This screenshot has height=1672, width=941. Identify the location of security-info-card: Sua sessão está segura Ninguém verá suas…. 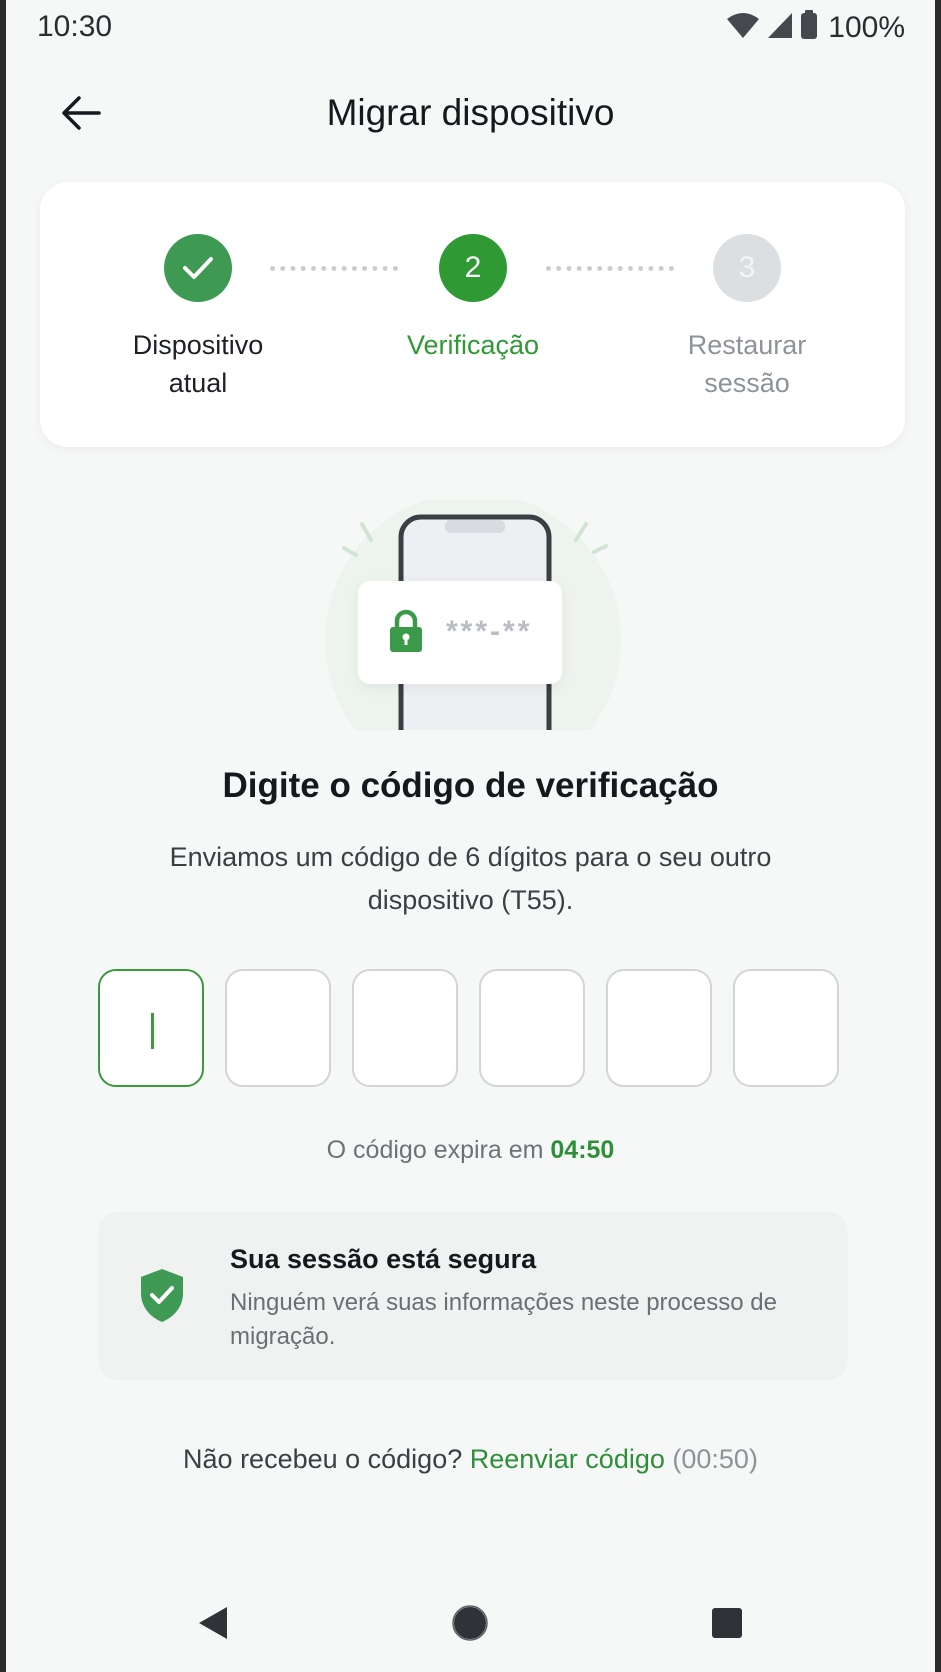
(473, 1296).